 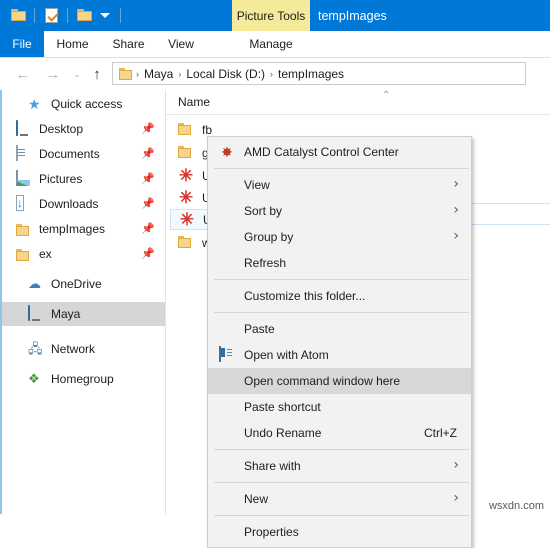 What do you see at coordinates (83, 254) in the screenshot?
I see `sidebar-item-ex: ex 📌` at bounding box center [83, 254].